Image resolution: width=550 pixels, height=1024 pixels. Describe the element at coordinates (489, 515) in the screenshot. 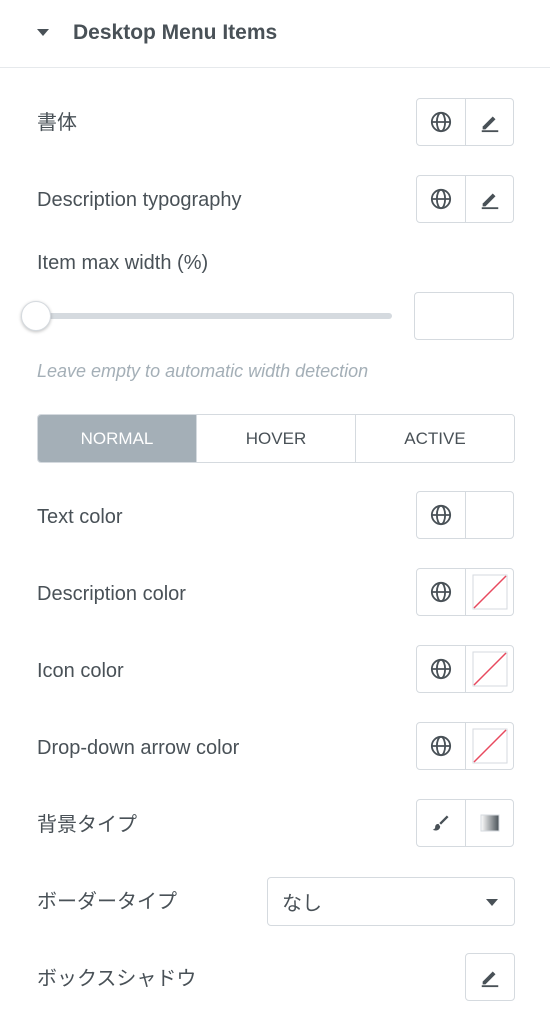

I see `text-color-swatch` at that location.